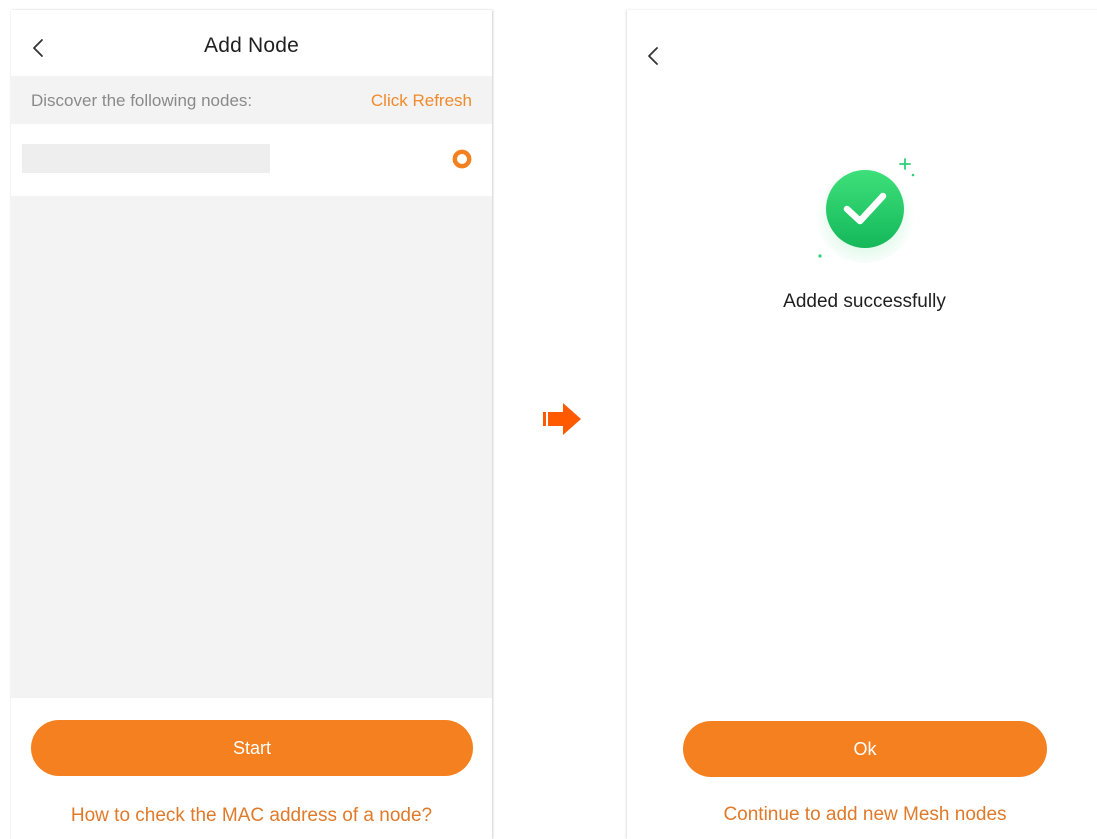 This screenshot has width=1097, height=839. I want to click on node-list-item, so click(251, 160).